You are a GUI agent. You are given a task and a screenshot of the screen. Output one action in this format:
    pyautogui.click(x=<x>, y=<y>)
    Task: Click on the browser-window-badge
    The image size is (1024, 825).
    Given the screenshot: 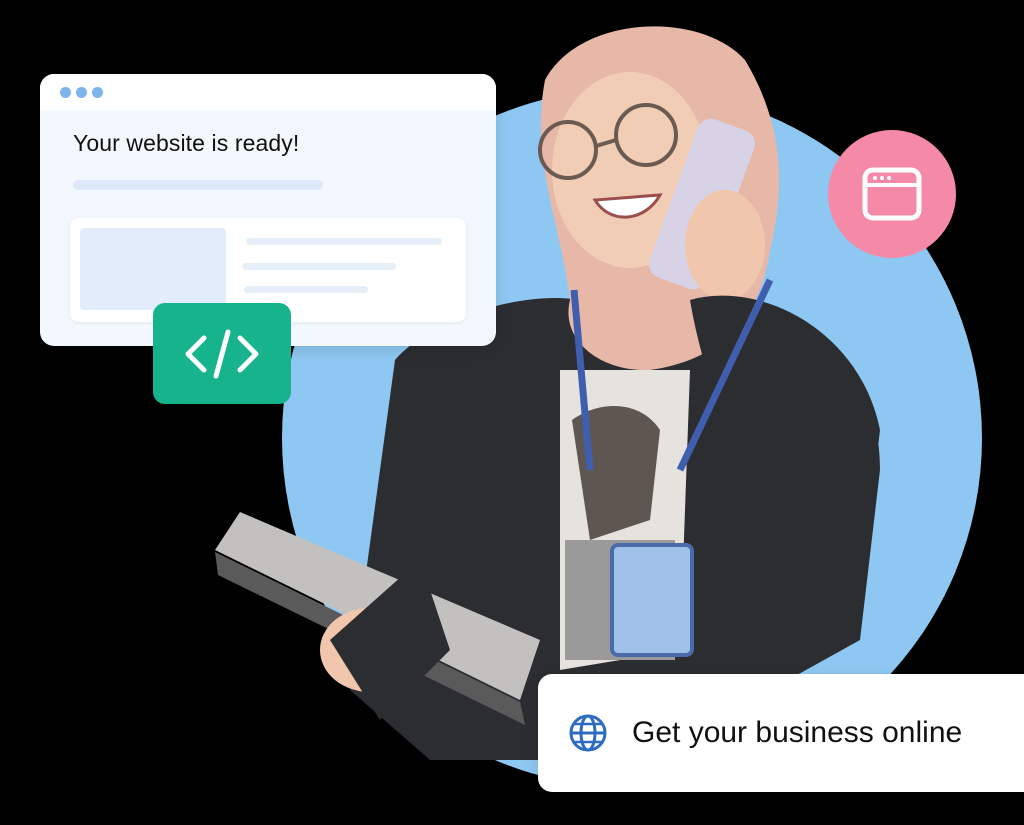 What is the action you would take?
    pyautogui.click(x=892, y=194)
    